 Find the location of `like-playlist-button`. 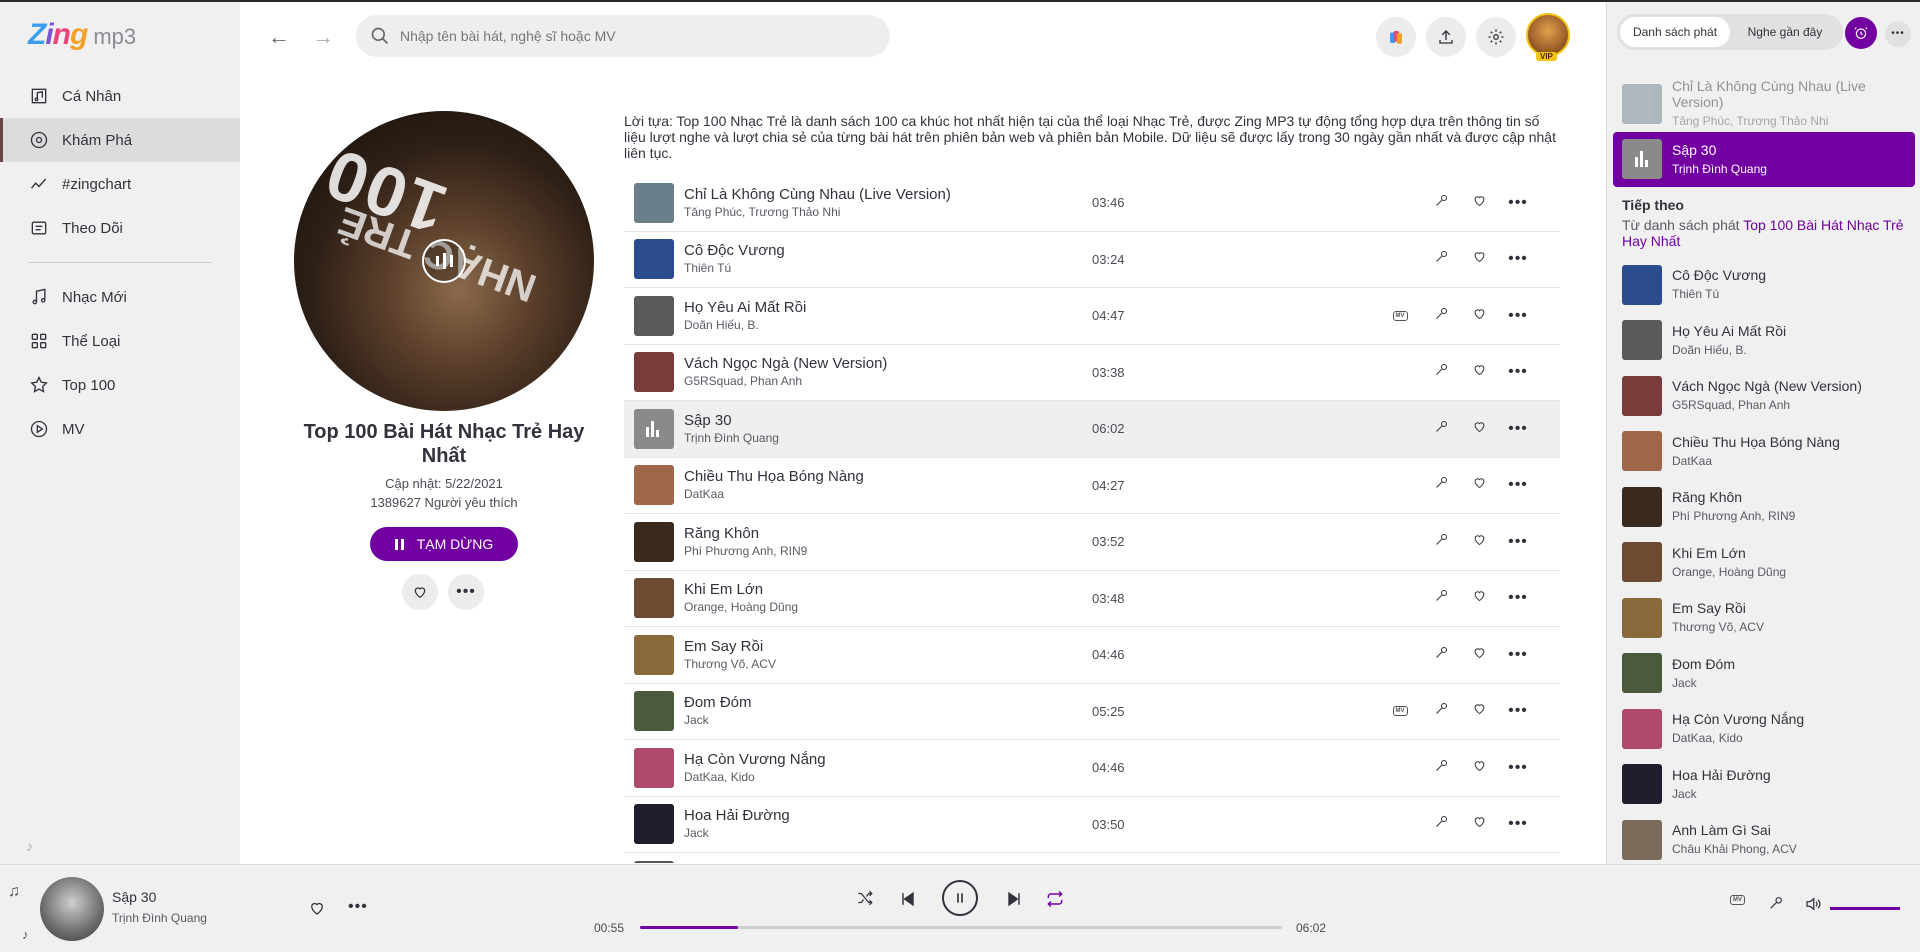

like-playlist-button is located at coordinates (420, 592).